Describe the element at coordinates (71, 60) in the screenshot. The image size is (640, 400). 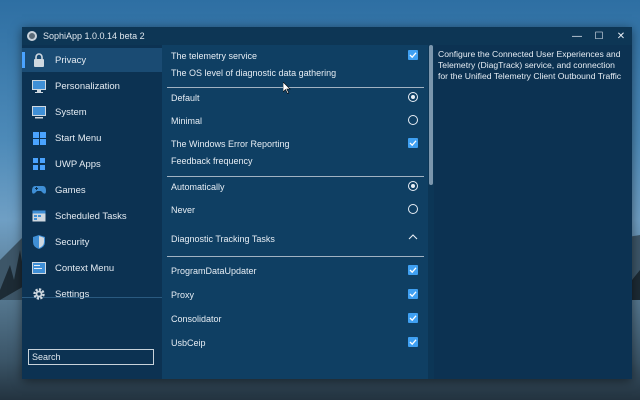
I see `sidebar-item-label: Privacy` at that location.